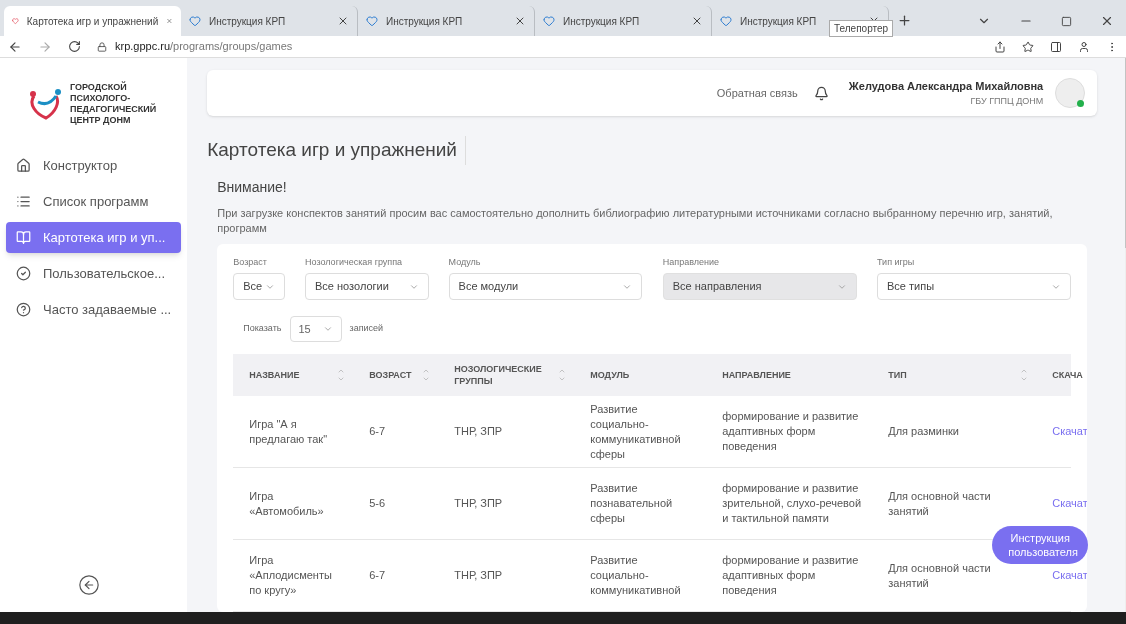 Image resolution: width=1126 pixels, height=624 pixels. What do you see at coordinates (610, 375) in the screenshot?
I see `column-header: МОДУЛЬ` at bounding box center [610, 375].